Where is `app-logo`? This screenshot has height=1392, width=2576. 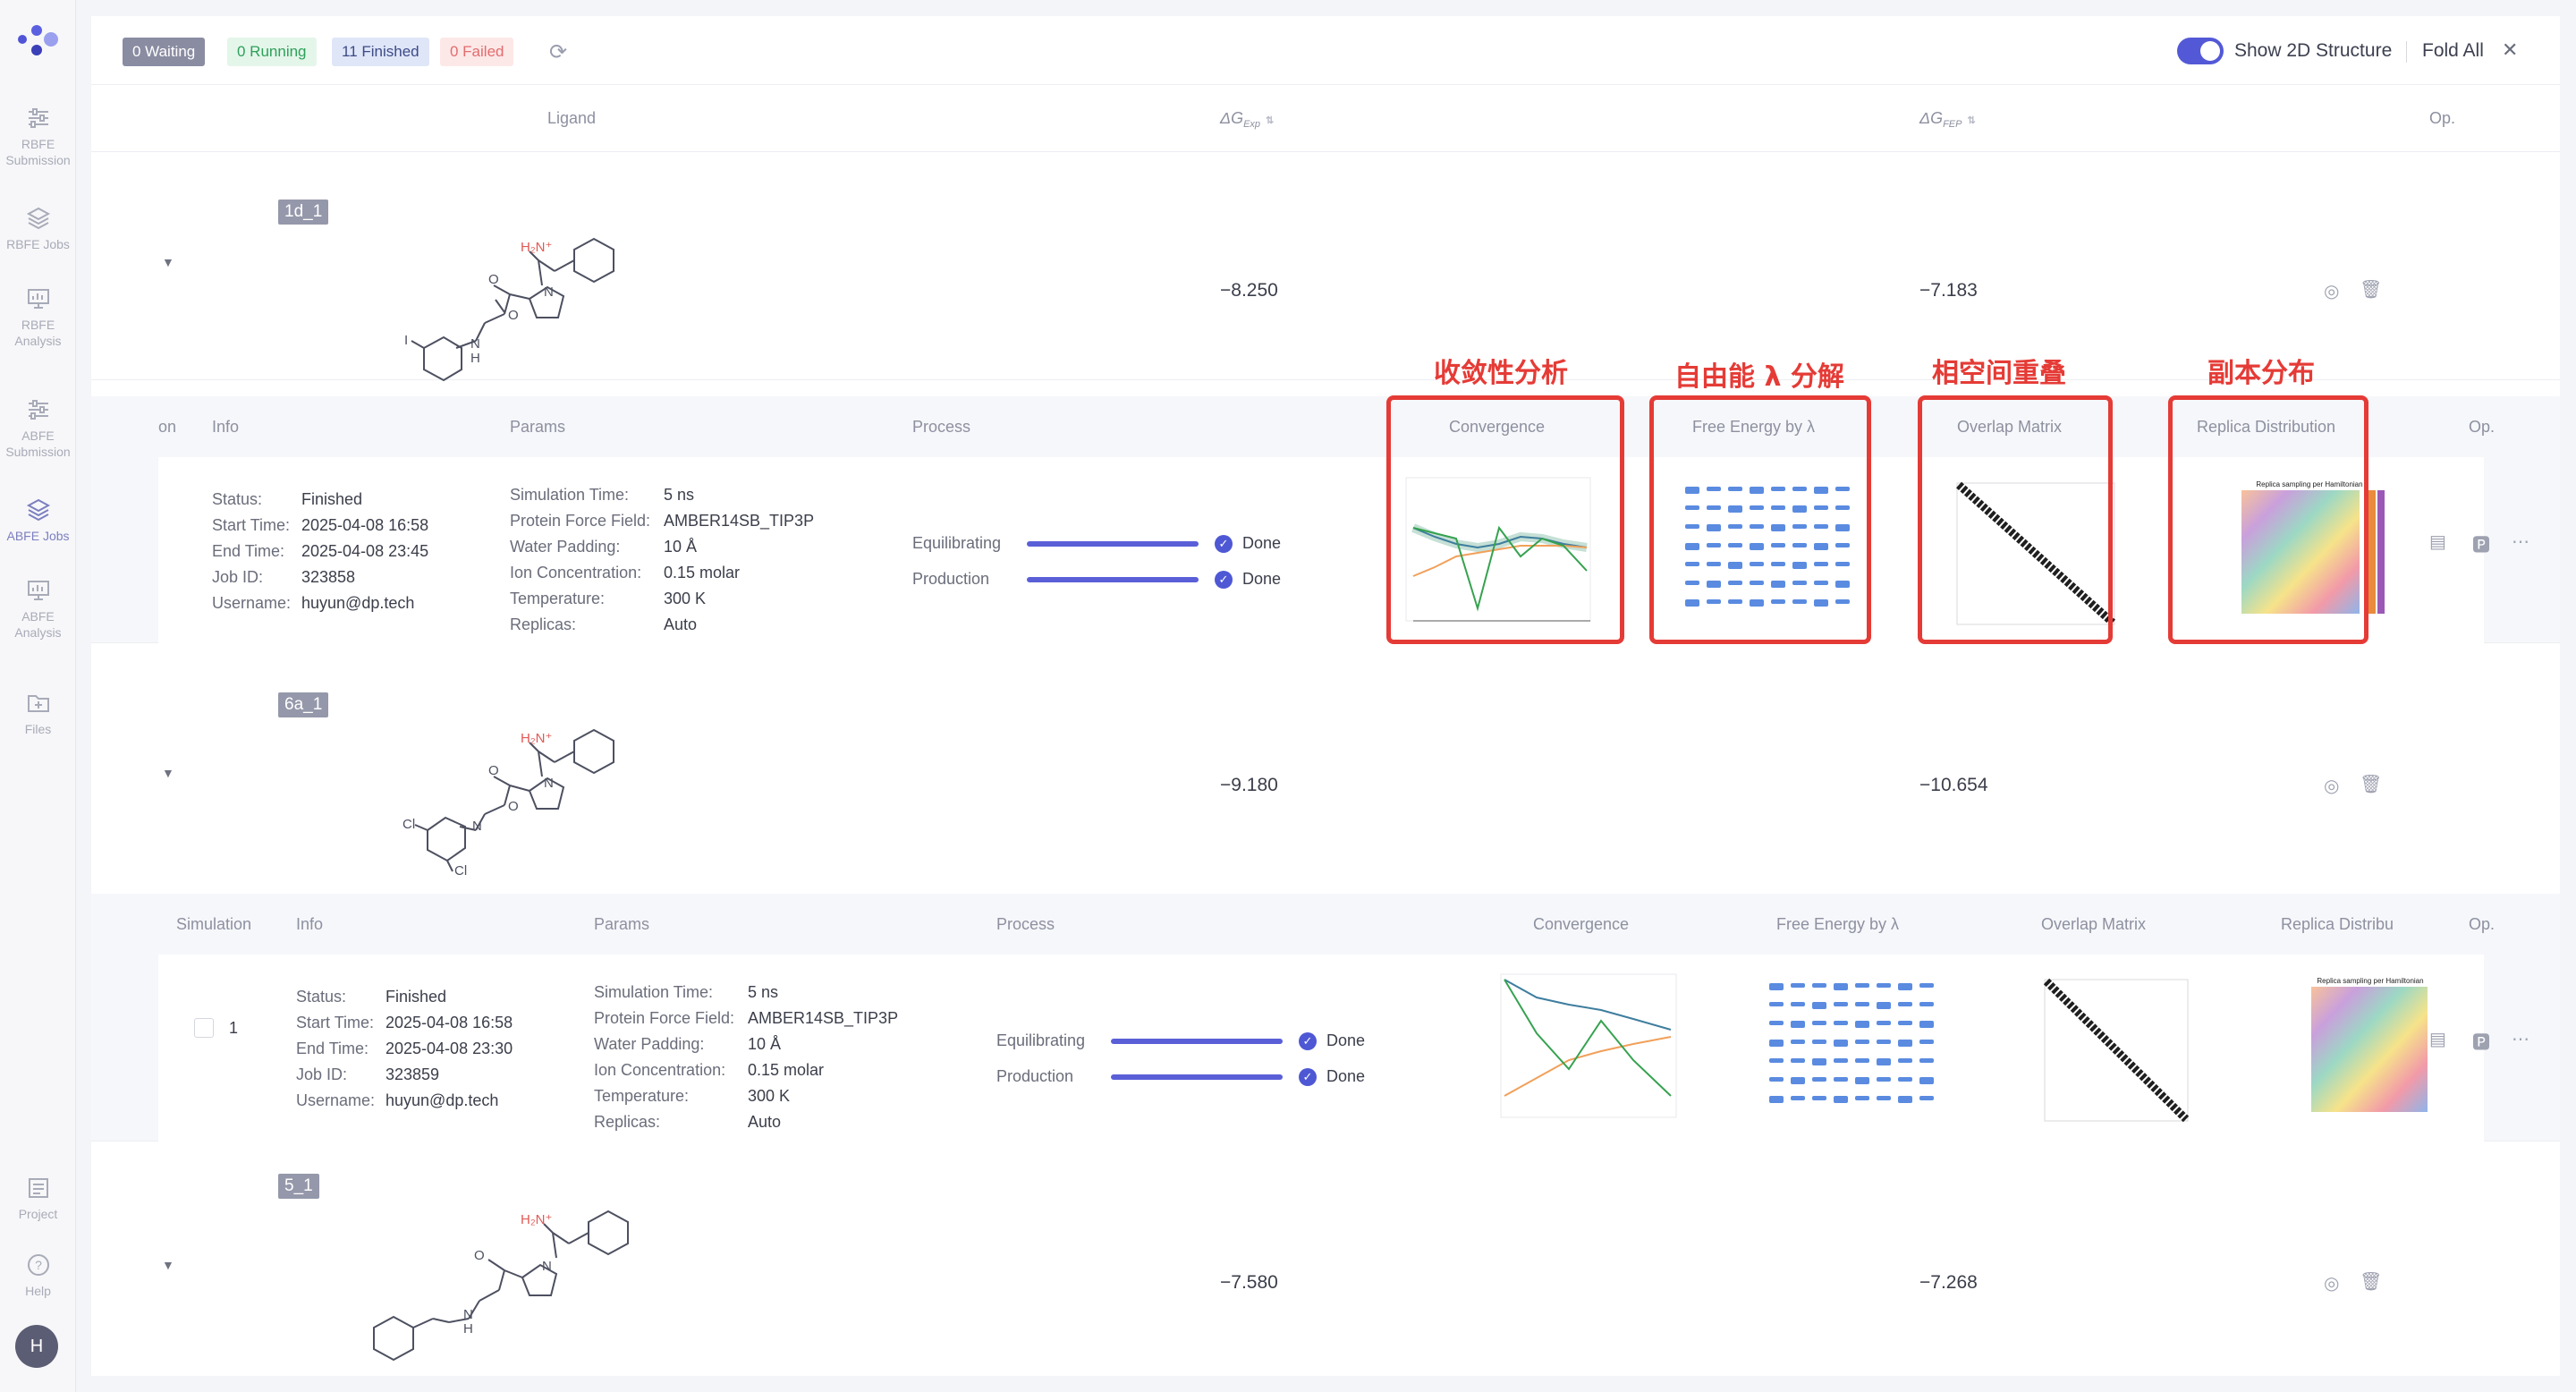 app-logo is located at coordinates (37, 39).